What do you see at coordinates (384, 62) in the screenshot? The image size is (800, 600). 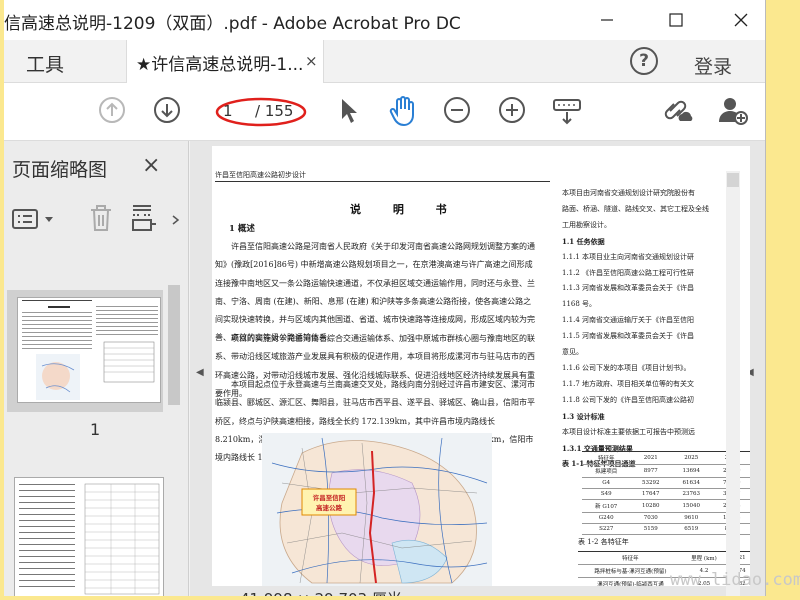 I see `tab-bar: 工具 ★许信高速总说明-1... × ? 登录` at bounding box center [384, 62].